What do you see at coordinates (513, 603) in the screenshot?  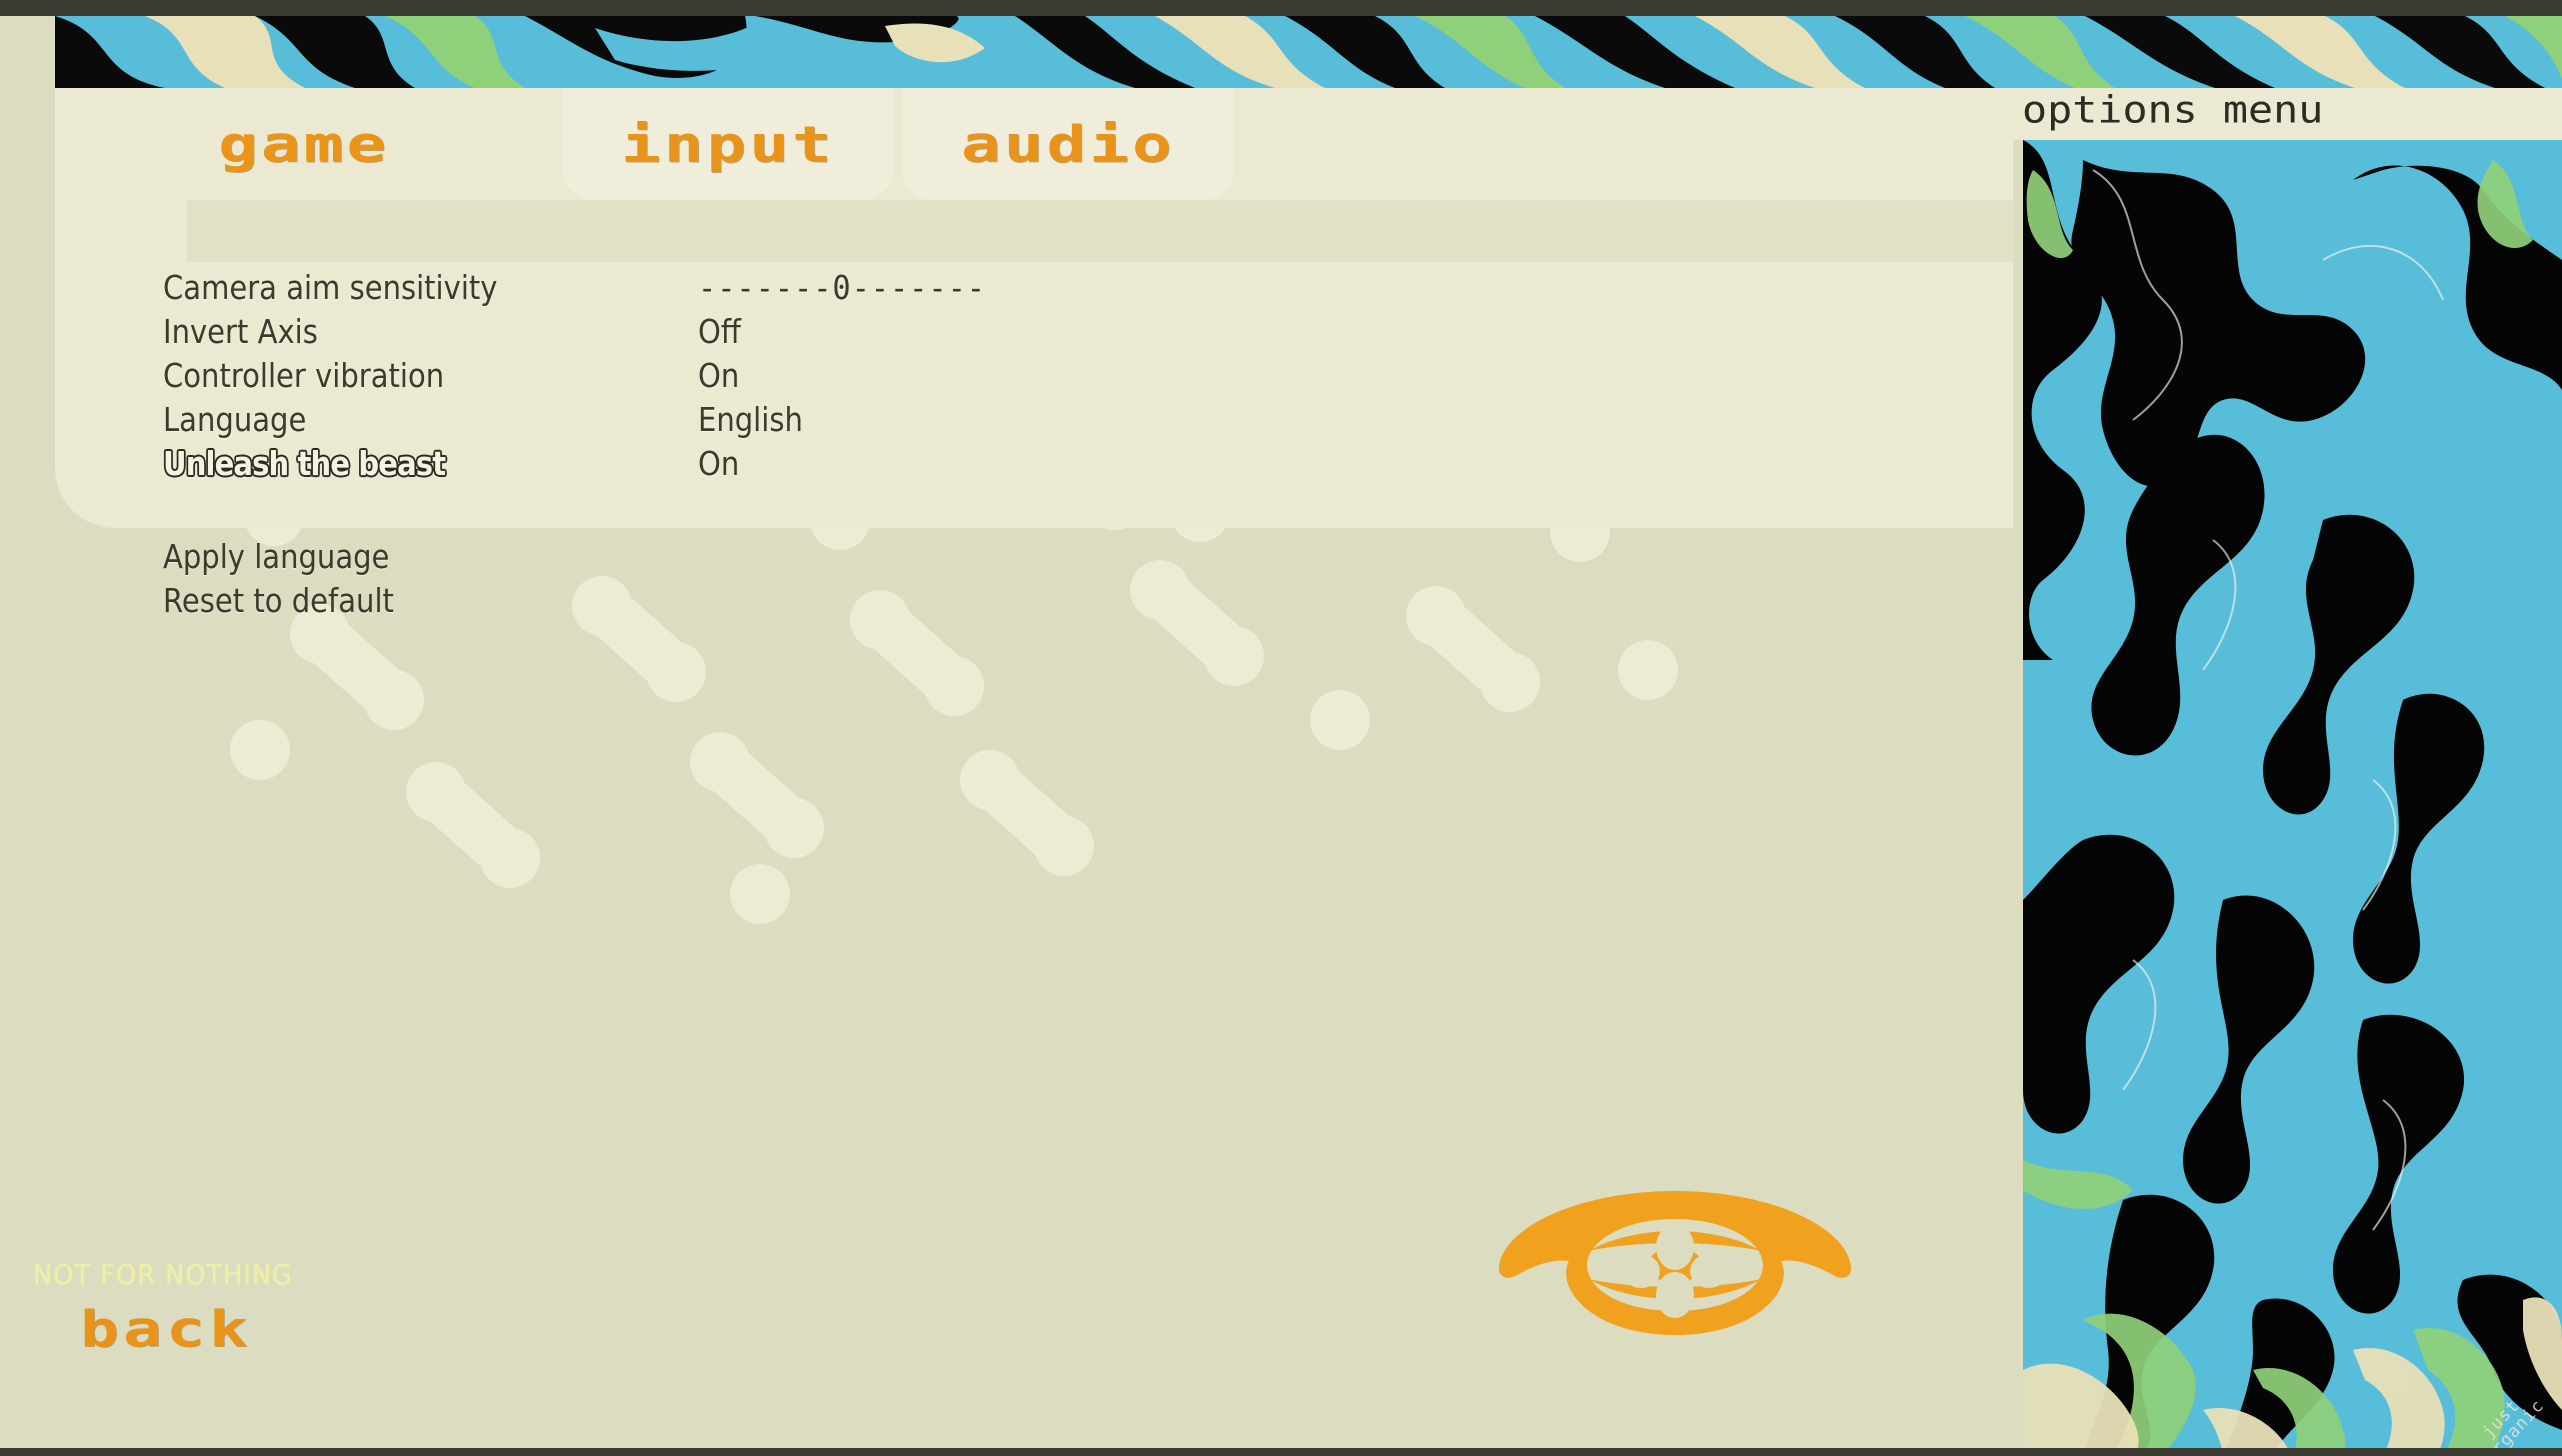 I see `action-reset-to-default: Reset to default` at bounding box center [513, 603].